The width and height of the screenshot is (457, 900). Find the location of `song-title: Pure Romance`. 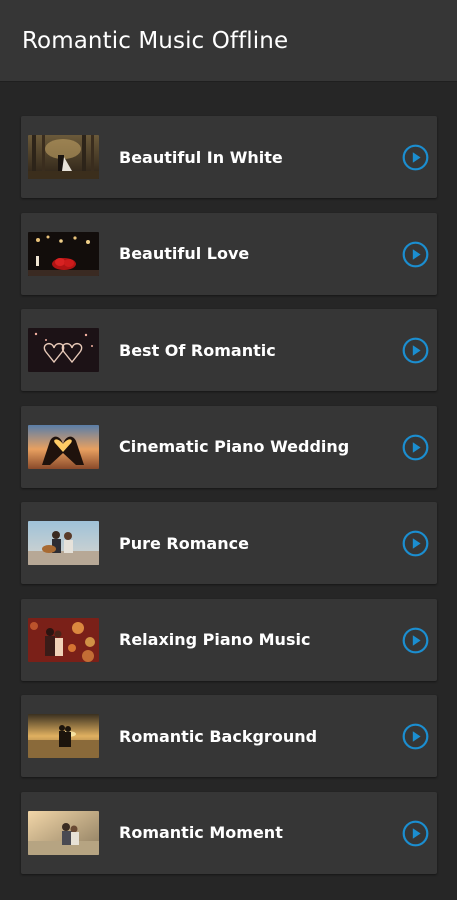

song-title: Pure Romance is located at coordinates (184, 543).